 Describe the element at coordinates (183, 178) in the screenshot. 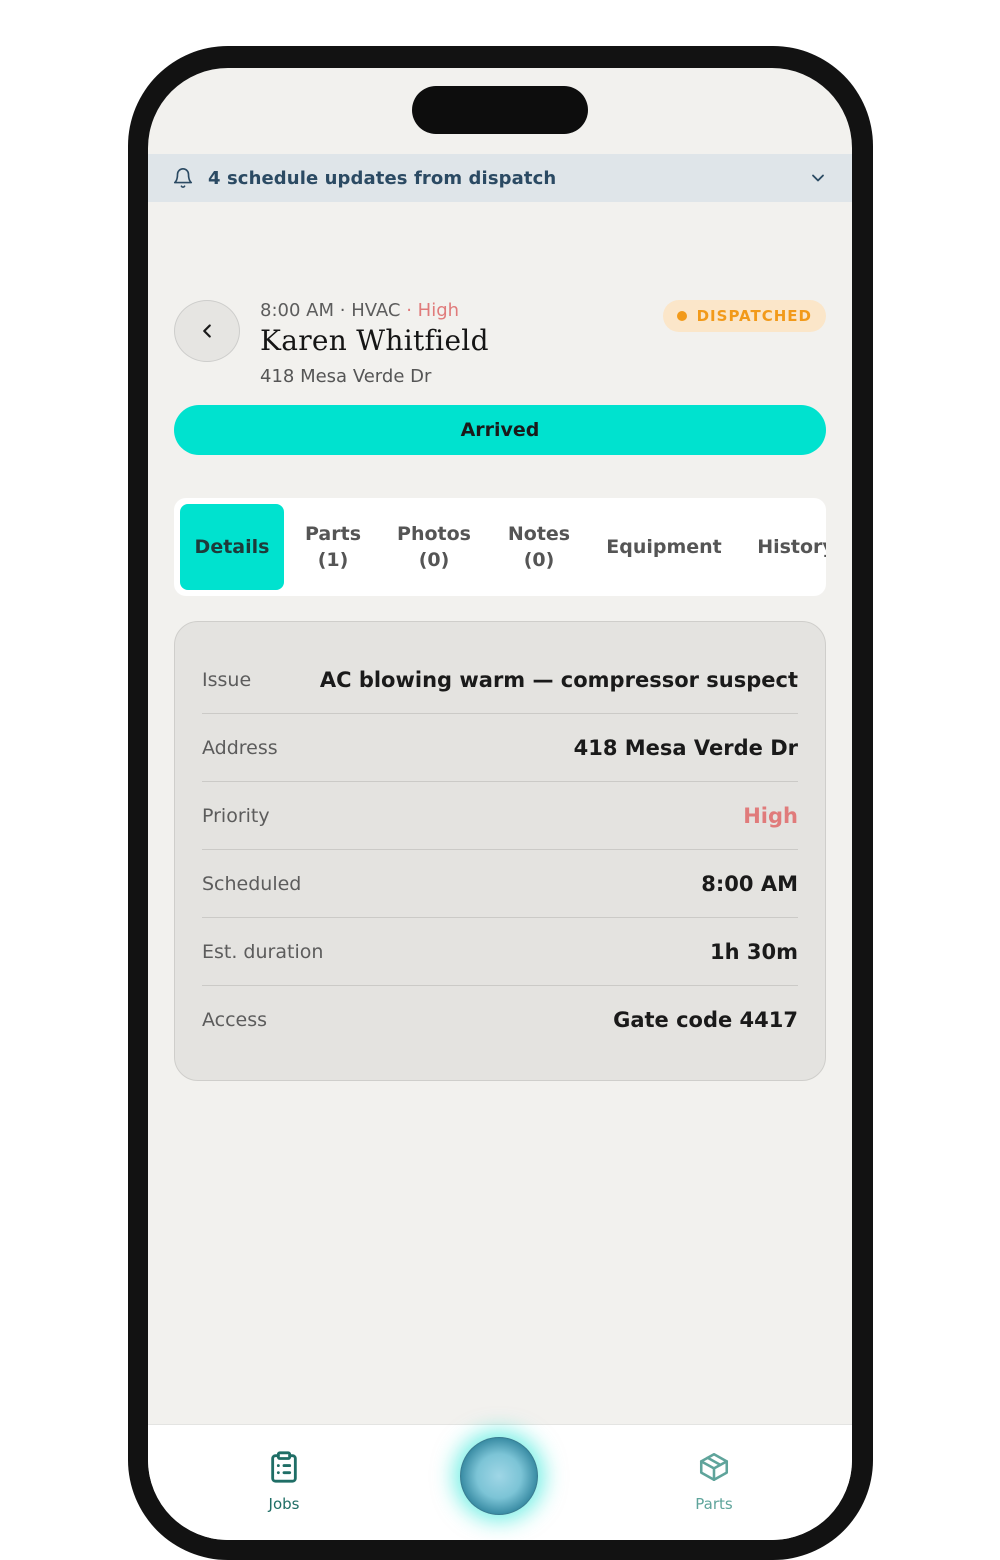

I see `bell-icon` at that location.